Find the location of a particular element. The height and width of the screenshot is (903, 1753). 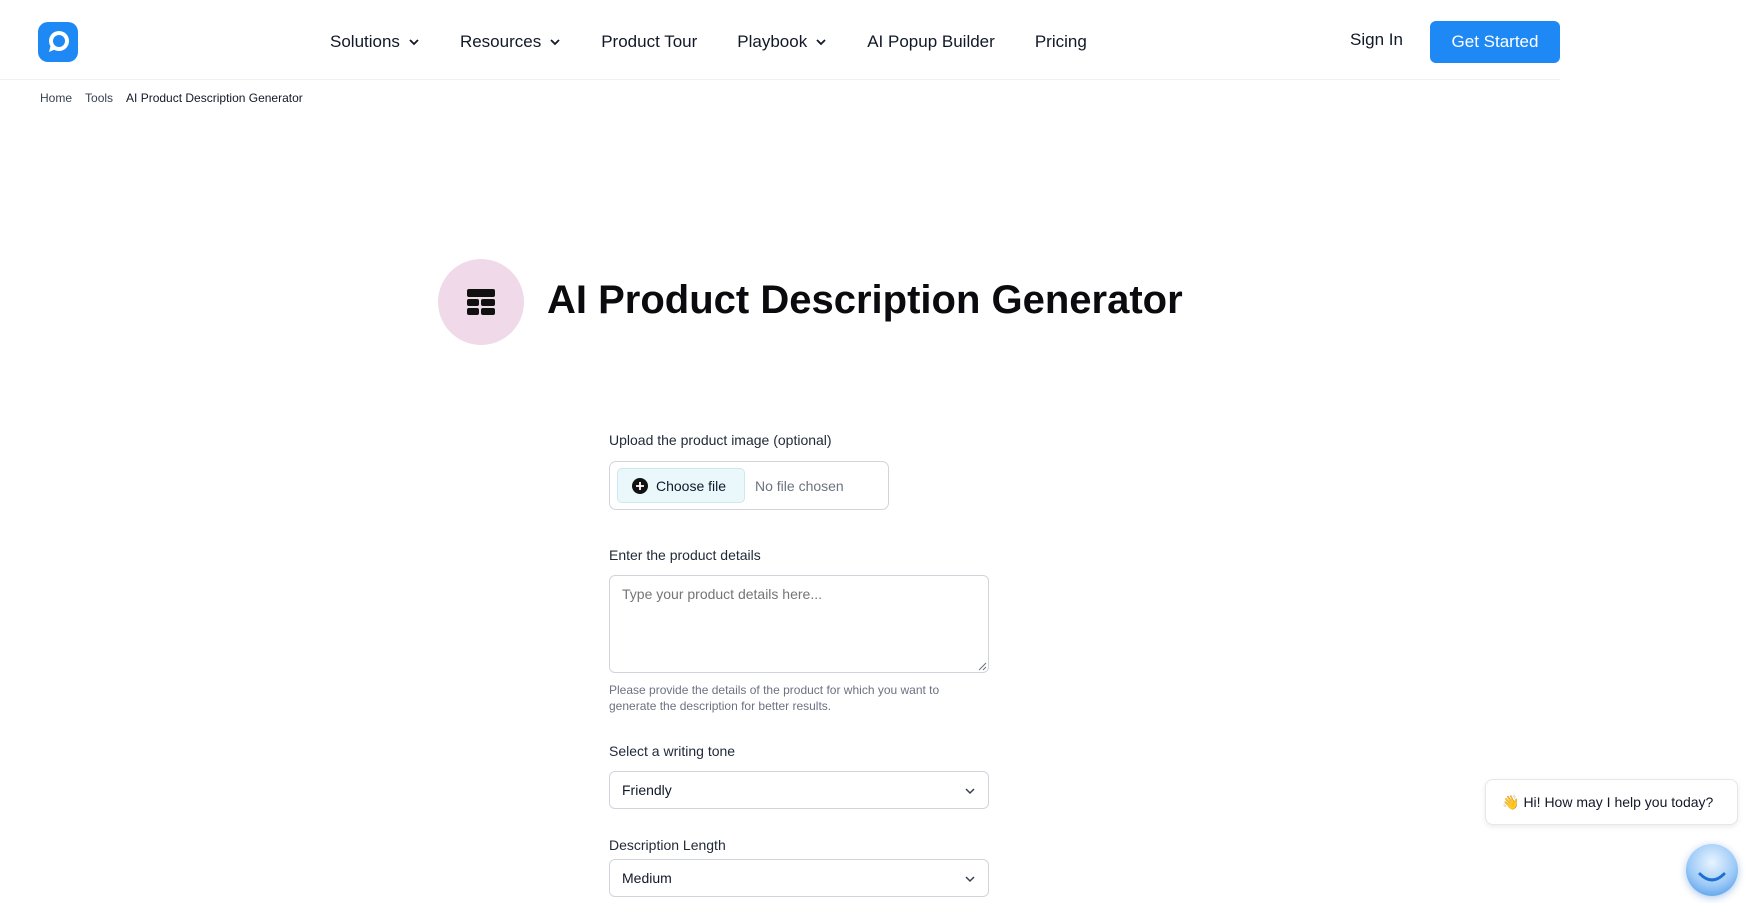

nav-product-tour: Product Tour is located at coordinates (649, 42).